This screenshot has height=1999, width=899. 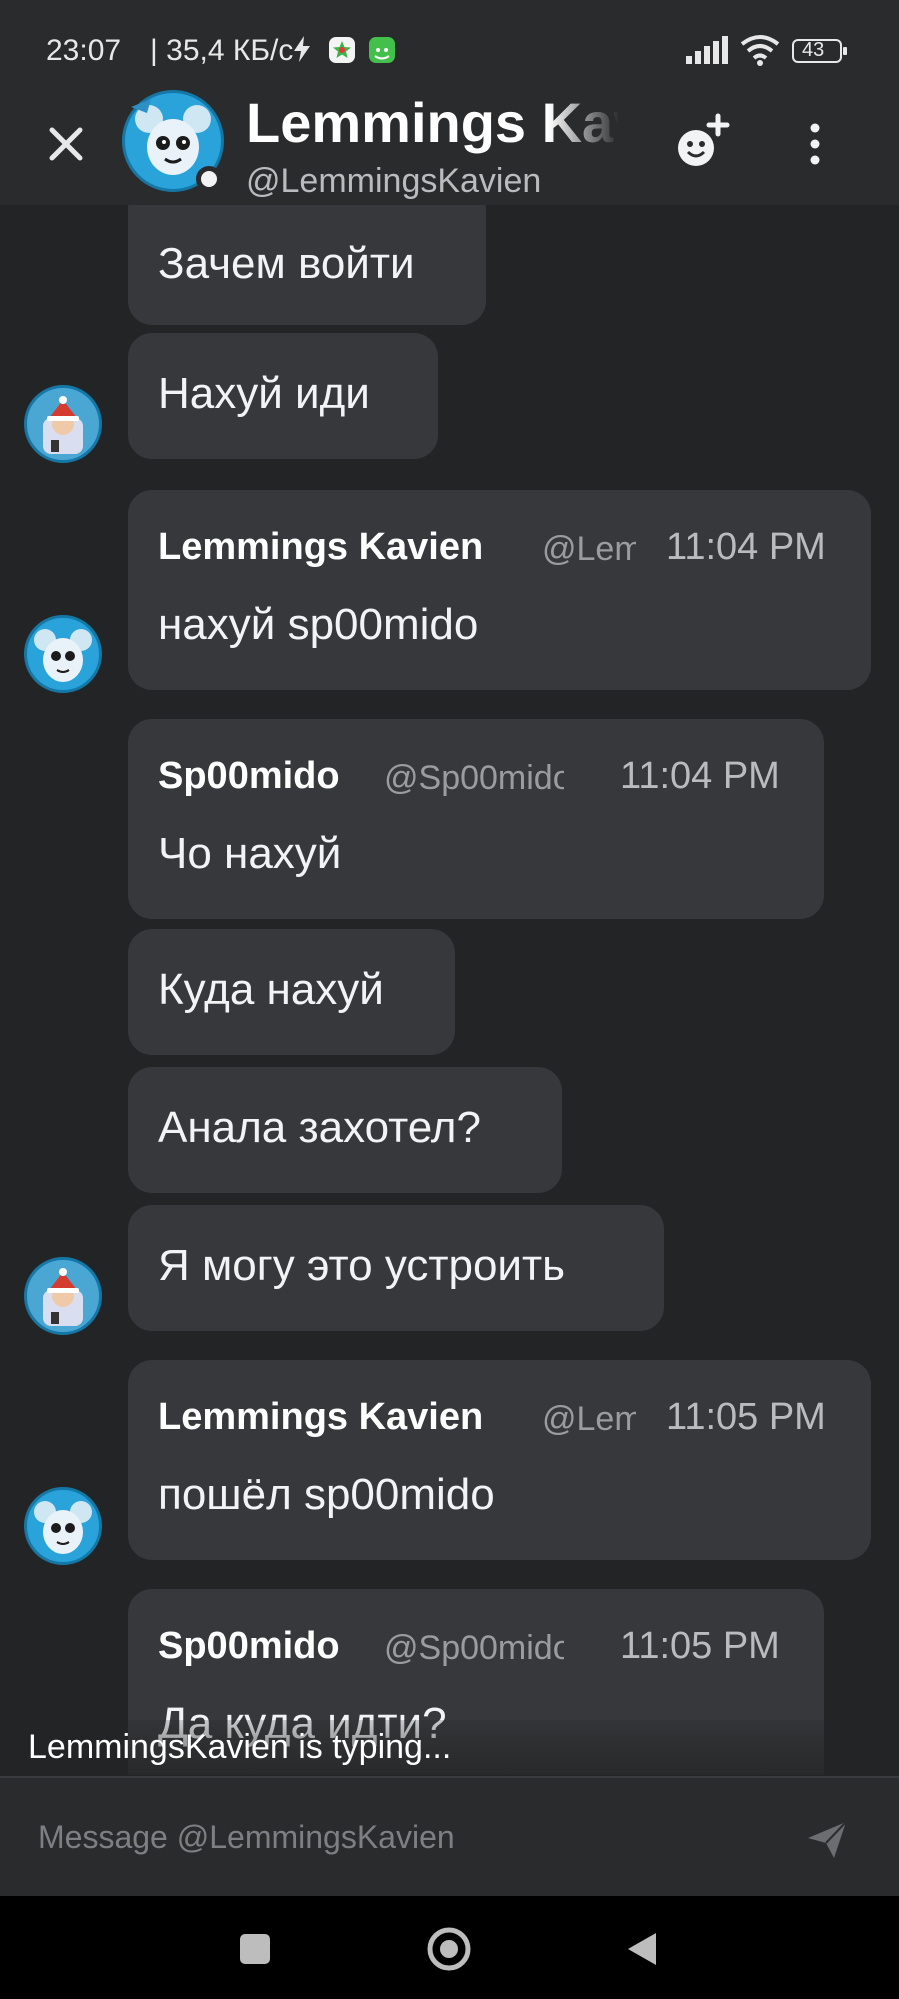 What do you see at coordinates (707, 54) in the screenshot?
I see `signal-icon` at bounding box center [707, 54].